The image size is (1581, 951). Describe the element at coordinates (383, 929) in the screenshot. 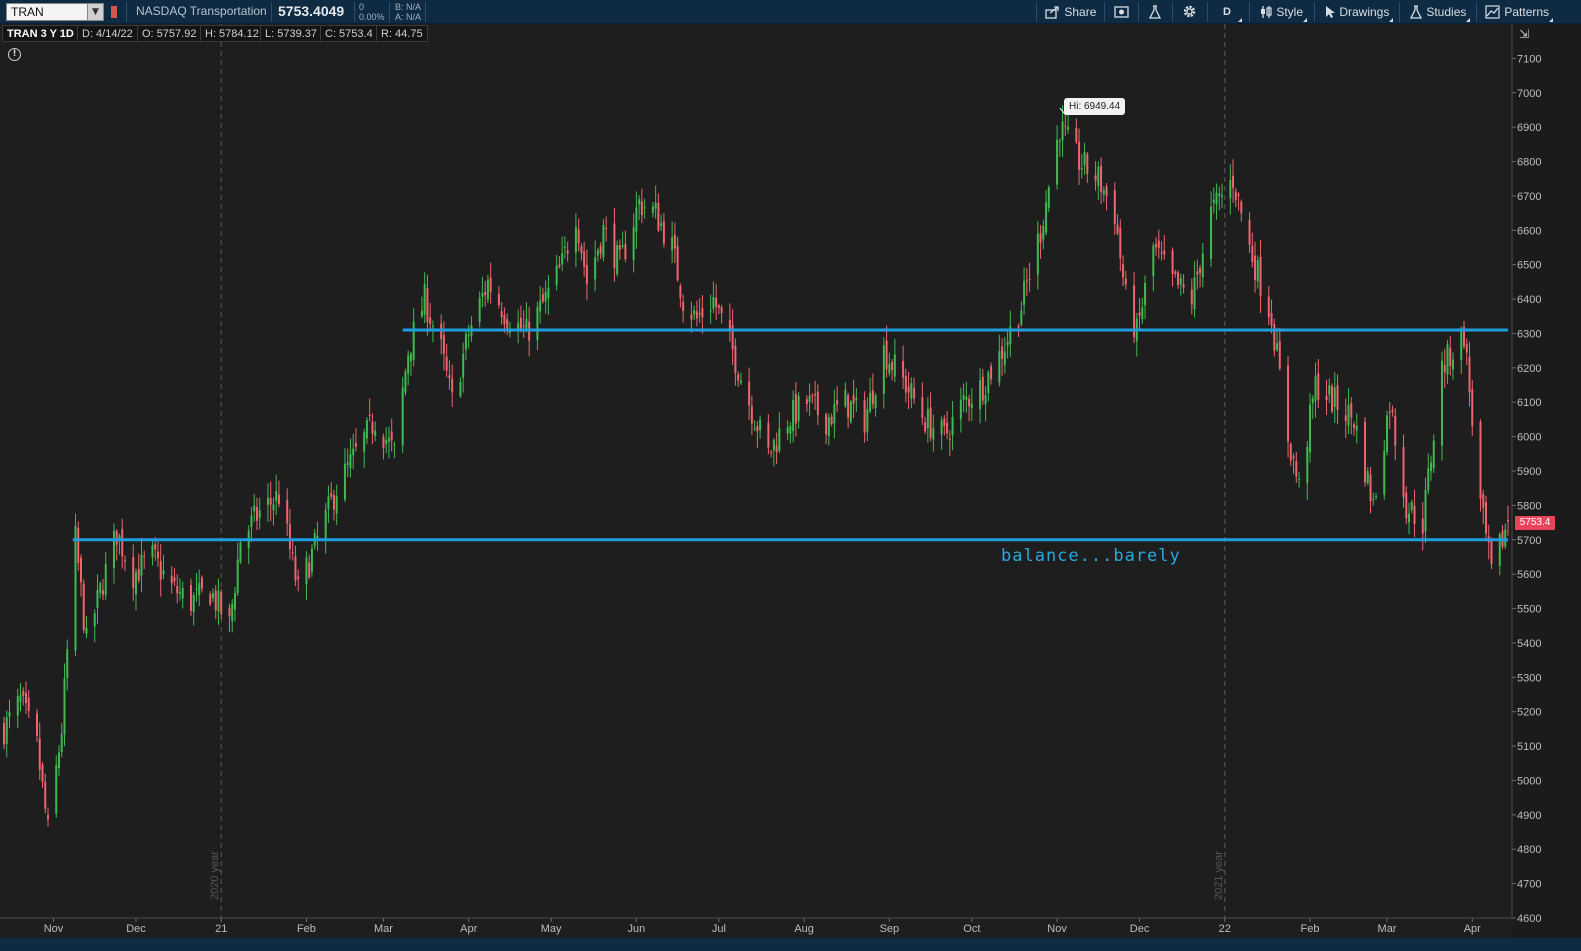

I see `x-tick-label: Mar` at that location.